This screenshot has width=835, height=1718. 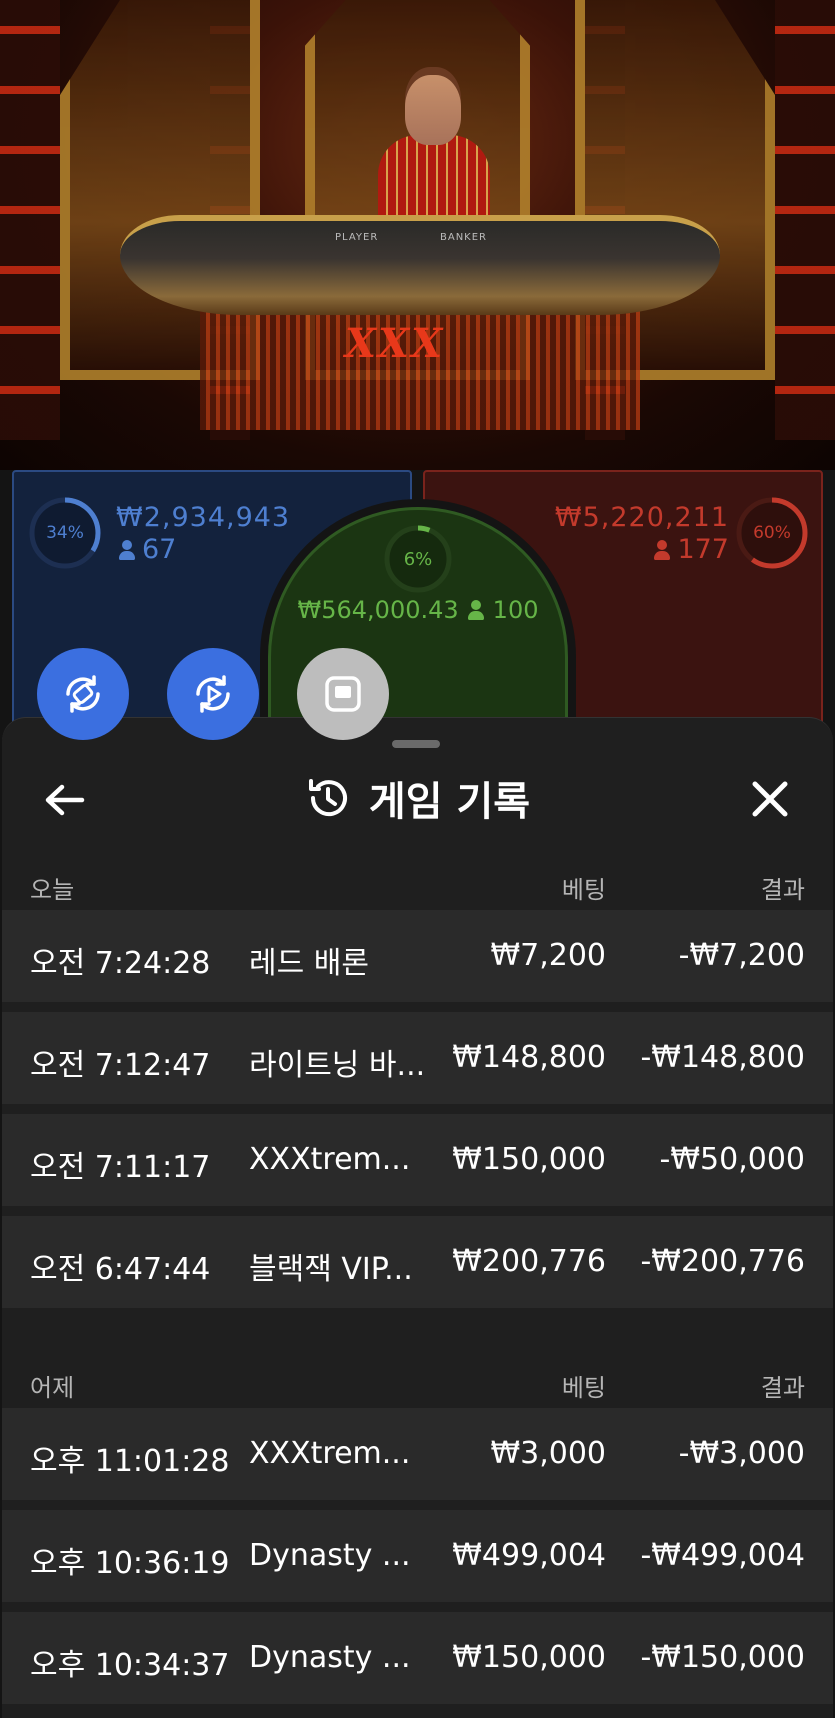 I want to click on banker-bet-amount: ₩5,220,211, so click(x=641, y=517).